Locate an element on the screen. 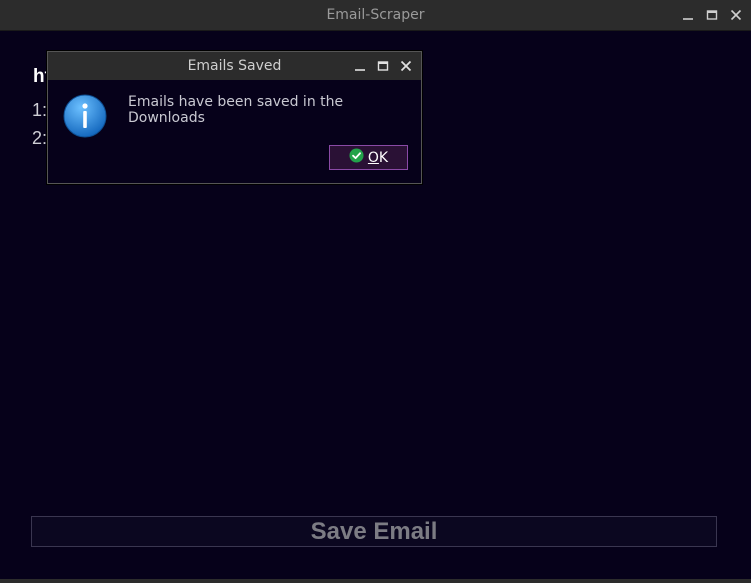  dialog-message: Emails have been saved in the Downloads is located at coordinates (236, 110).